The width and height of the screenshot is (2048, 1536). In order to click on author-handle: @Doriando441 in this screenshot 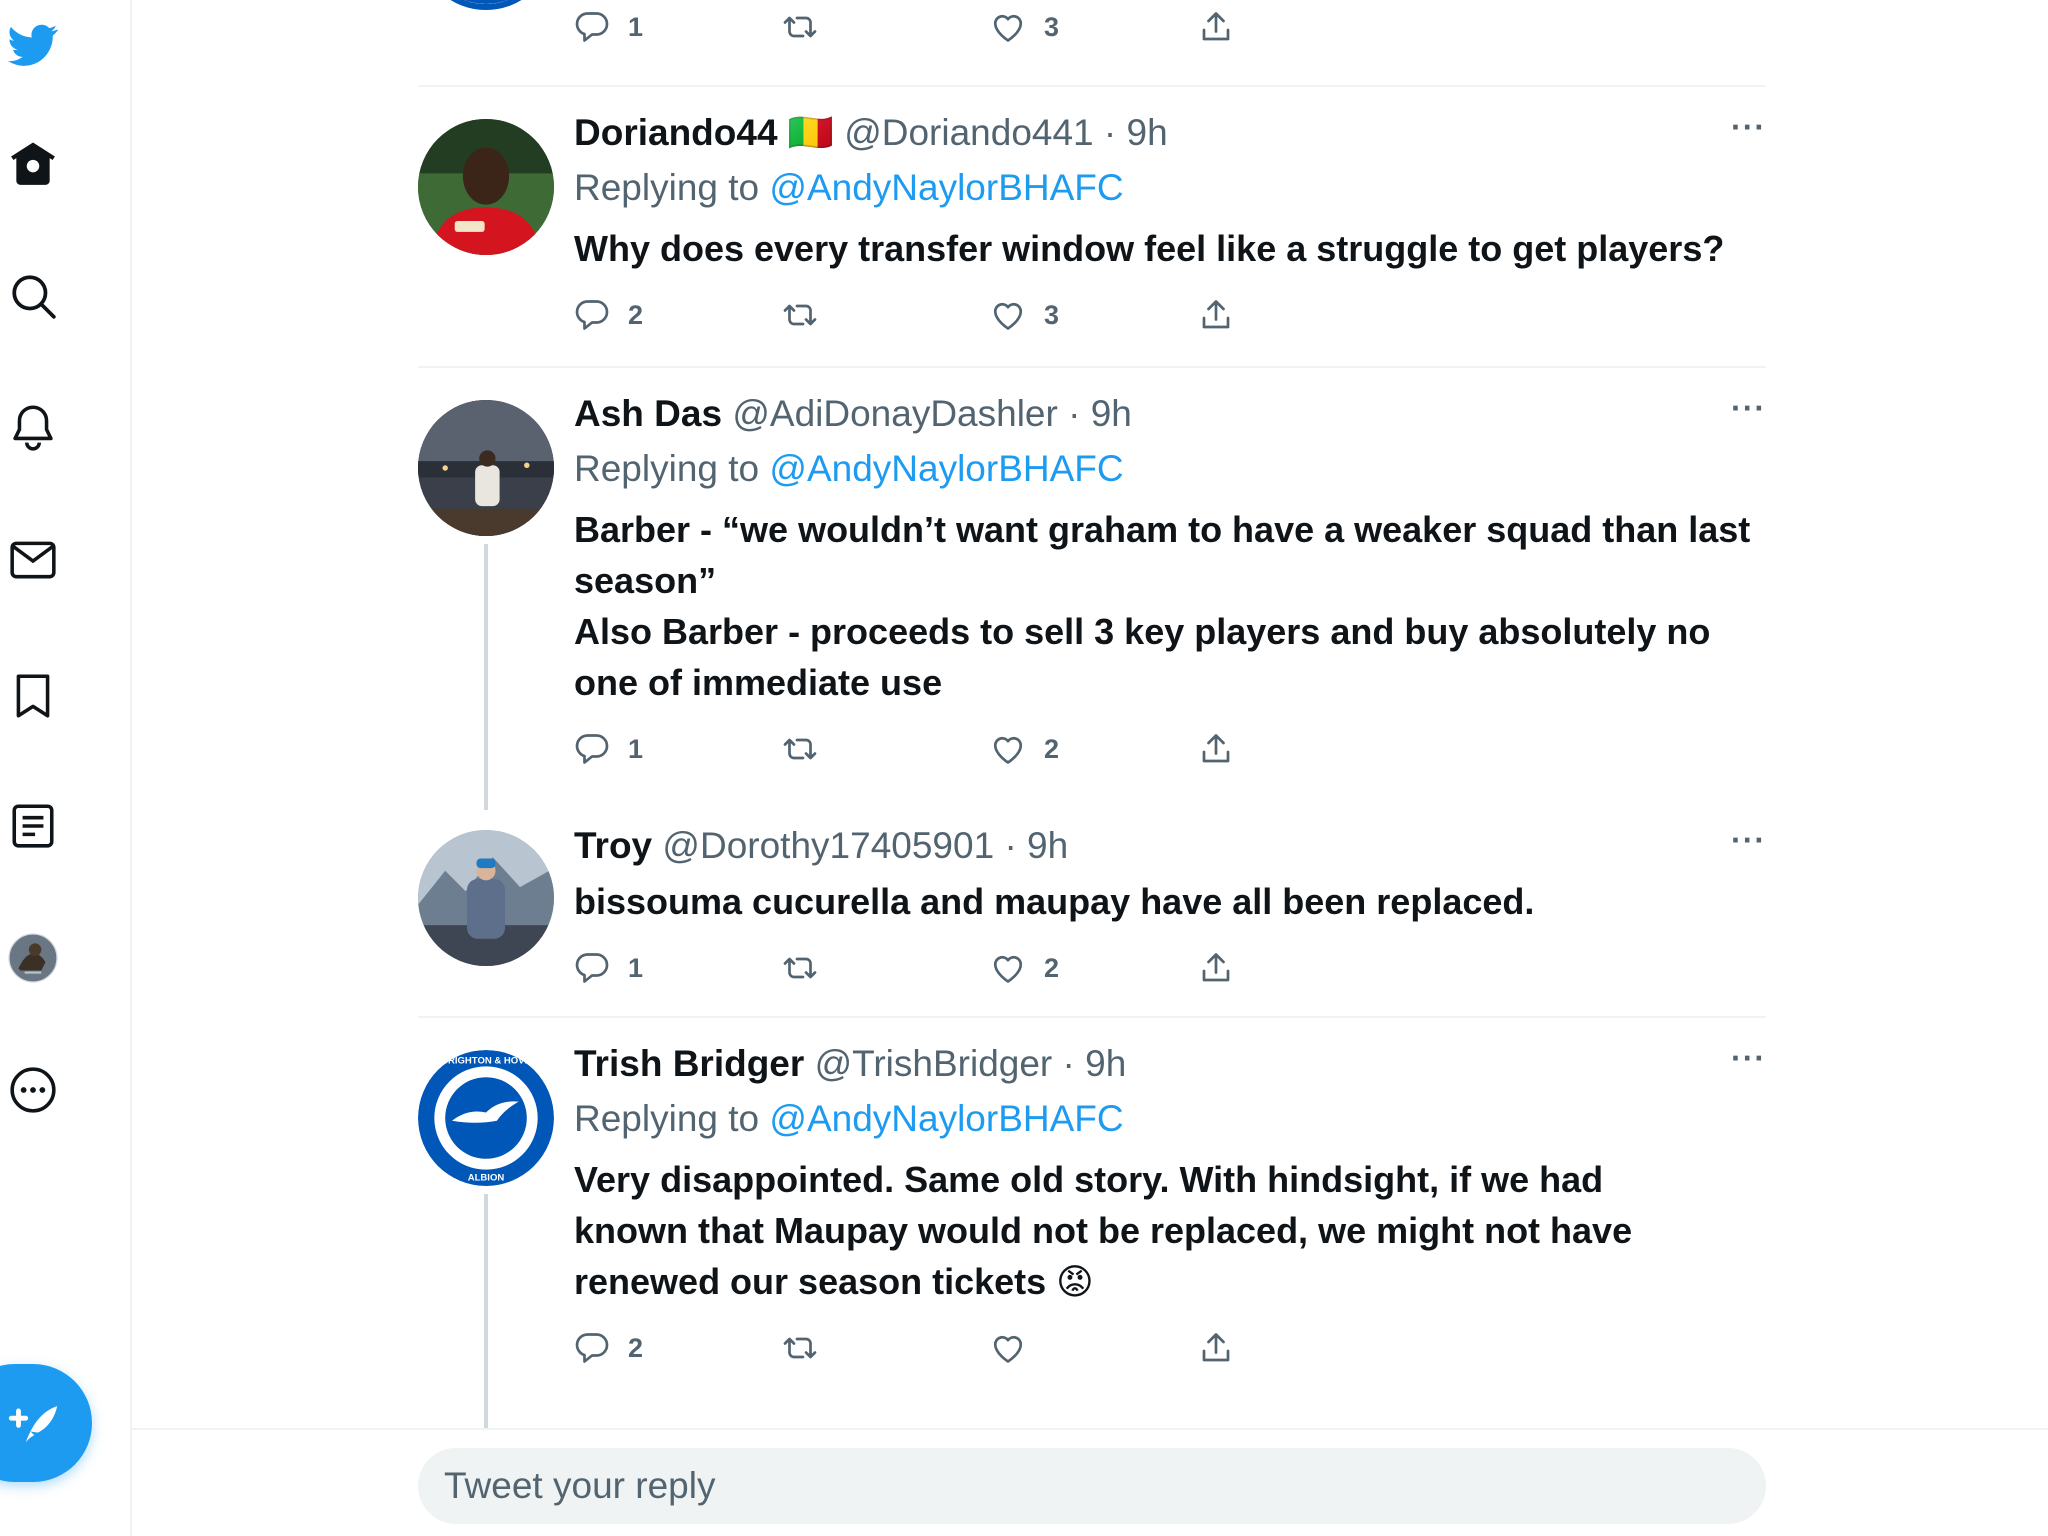, I will do `click(968, 132)`.